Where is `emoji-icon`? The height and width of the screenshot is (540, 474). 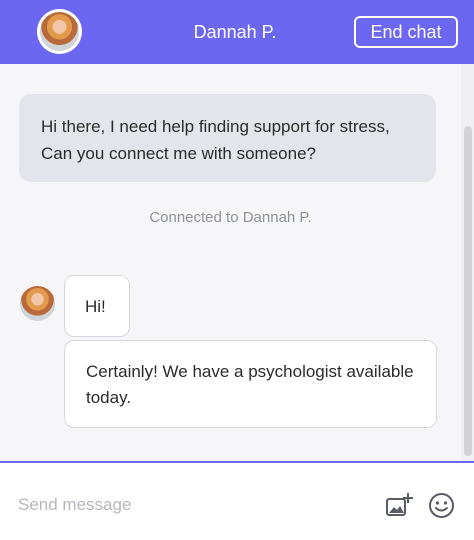 emoji-icon is located at coordinates (441, 505).